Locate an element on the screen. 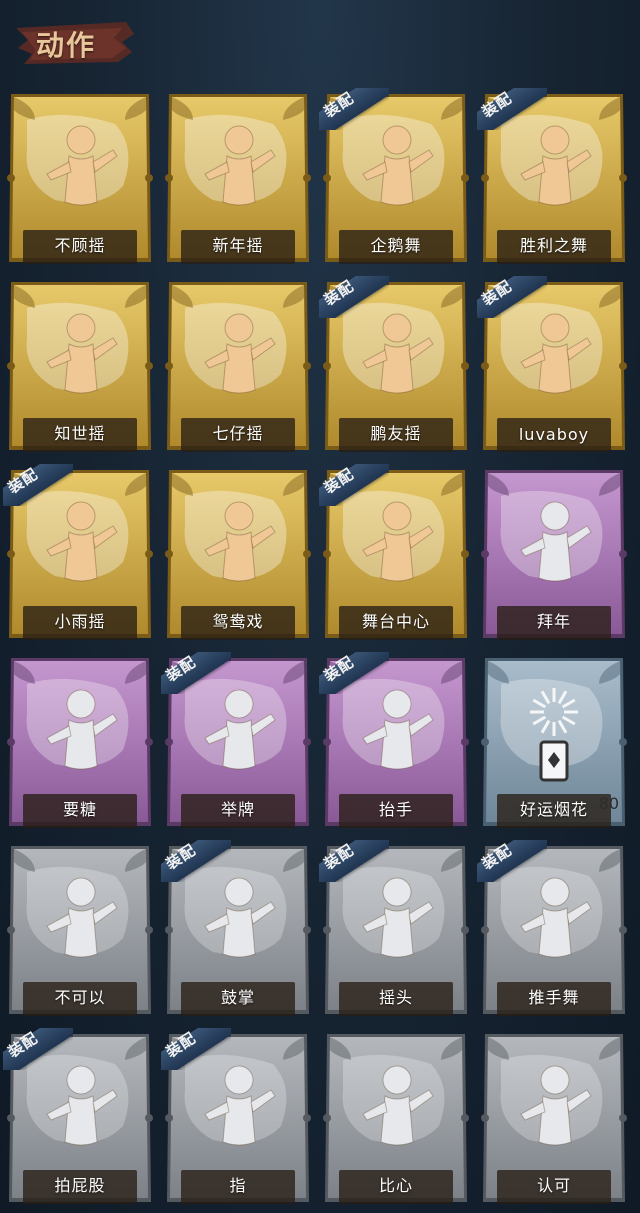 This screenshot has width=640, height=1213. emote-card: 摇头 装配 is located at coordinates (395, 930).